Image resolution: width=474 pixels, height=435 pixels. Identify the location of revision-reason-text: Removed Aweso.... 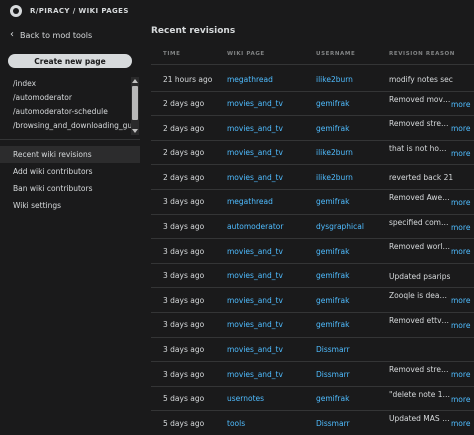
(420, 197).